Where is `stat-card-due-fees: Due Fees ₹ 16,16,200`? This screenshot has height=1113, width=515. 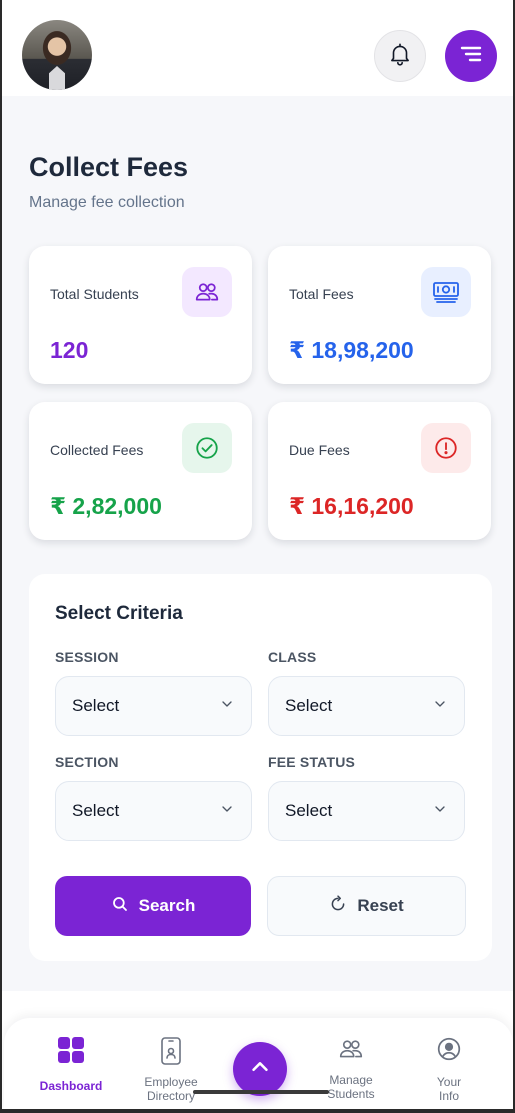
stat-card-due-fees: Due Fees ₹ 16,16,200 is located at coordinates (379, 471).